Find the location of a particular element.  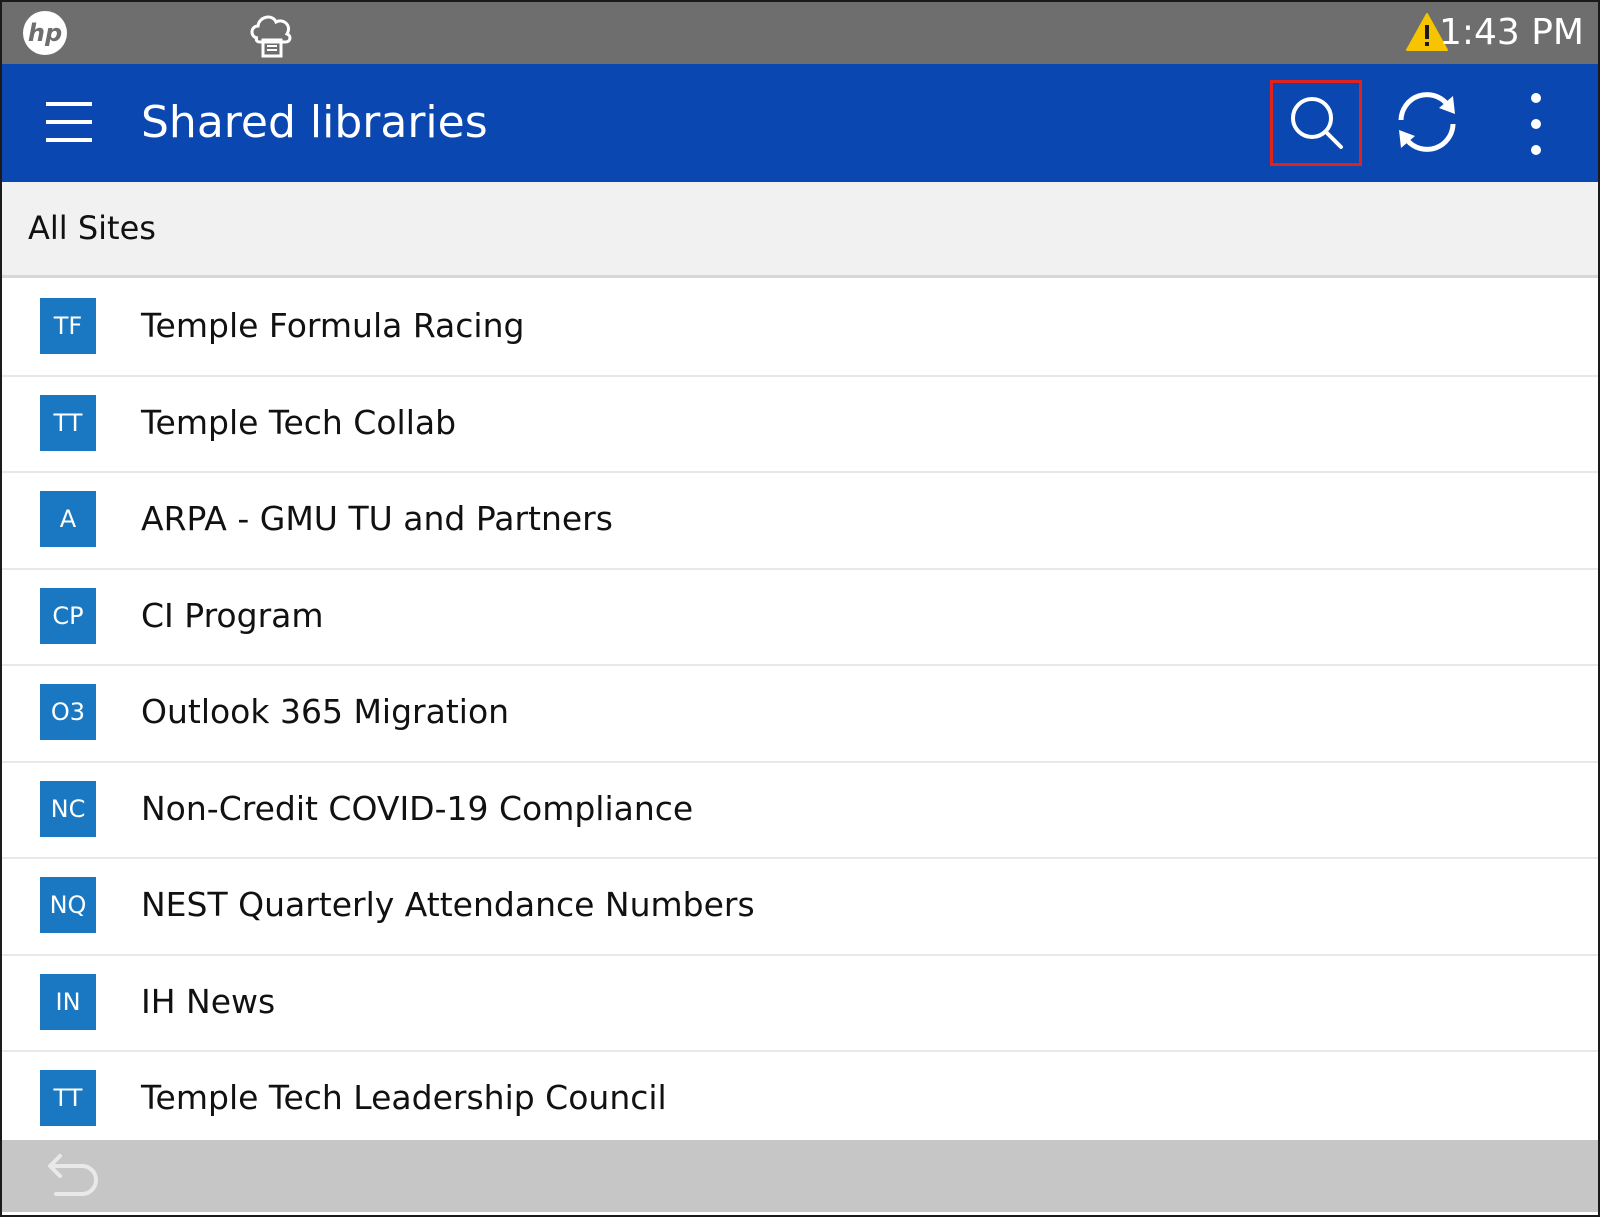

list-item: NC Non-Credit COVID-19 Compliance is located at coordinates (800, 811).